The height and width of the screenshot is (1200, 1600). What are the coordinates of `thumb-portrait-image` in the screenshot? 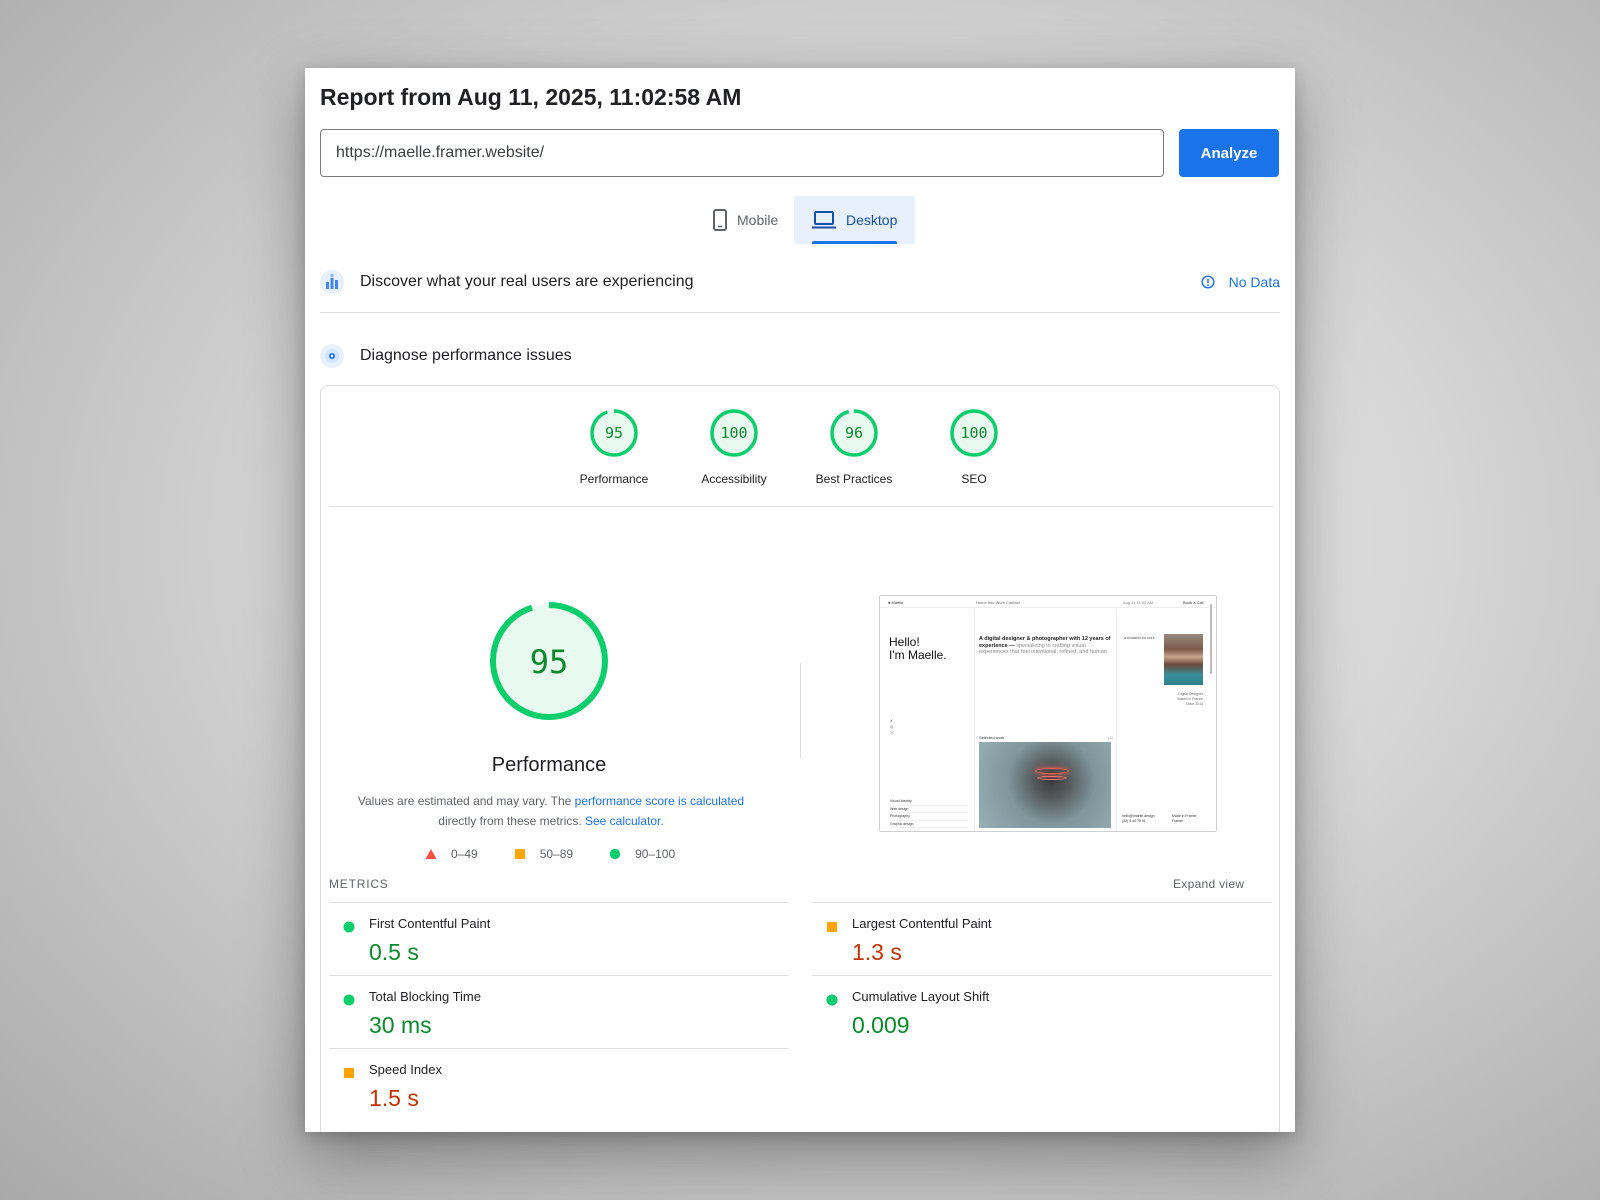 It's located at (1183, 659).